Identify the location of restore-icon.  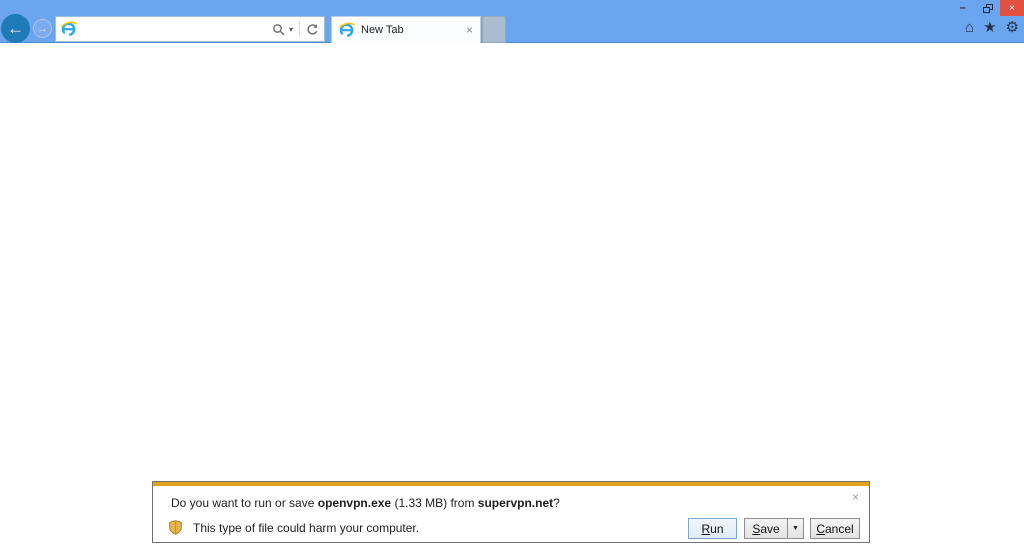
(987, 8).